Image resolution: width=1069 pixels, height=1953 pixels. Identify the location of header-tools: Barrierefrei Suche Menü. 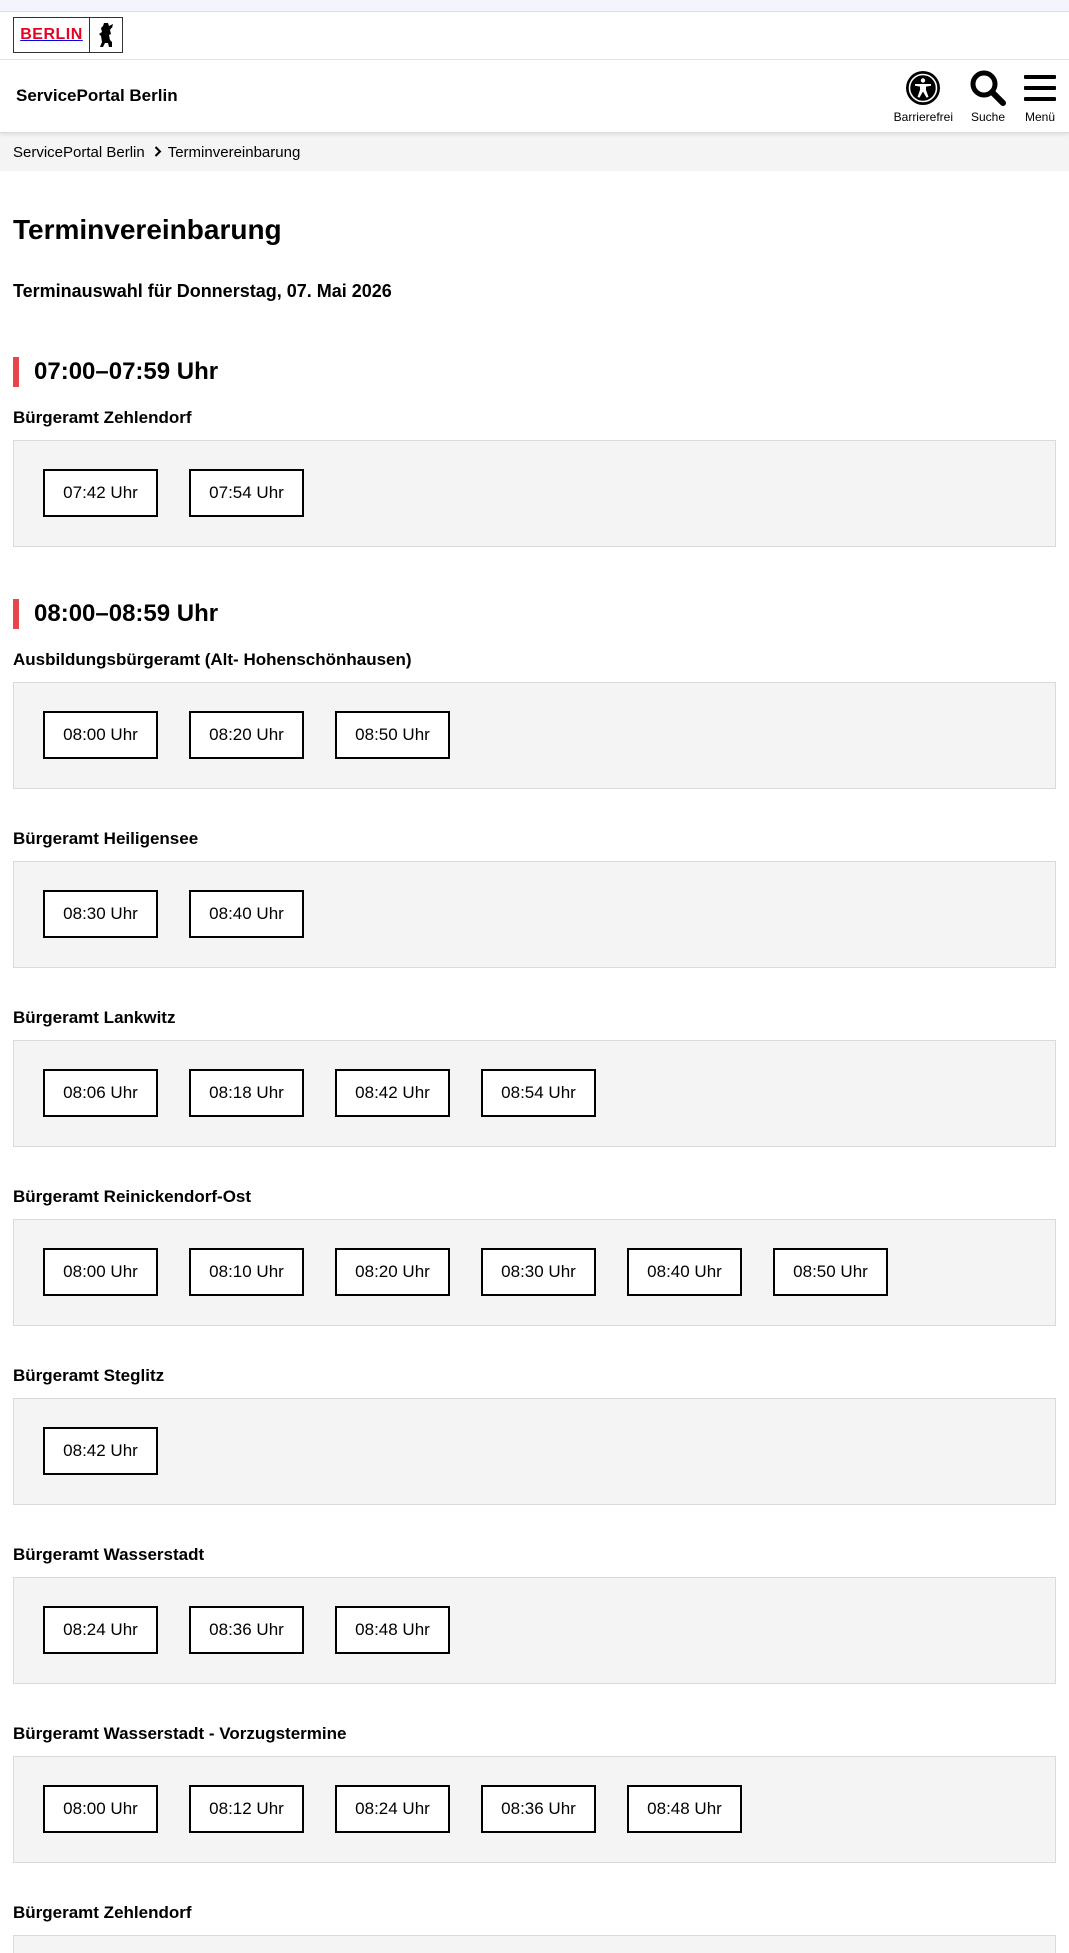
(975, 96).